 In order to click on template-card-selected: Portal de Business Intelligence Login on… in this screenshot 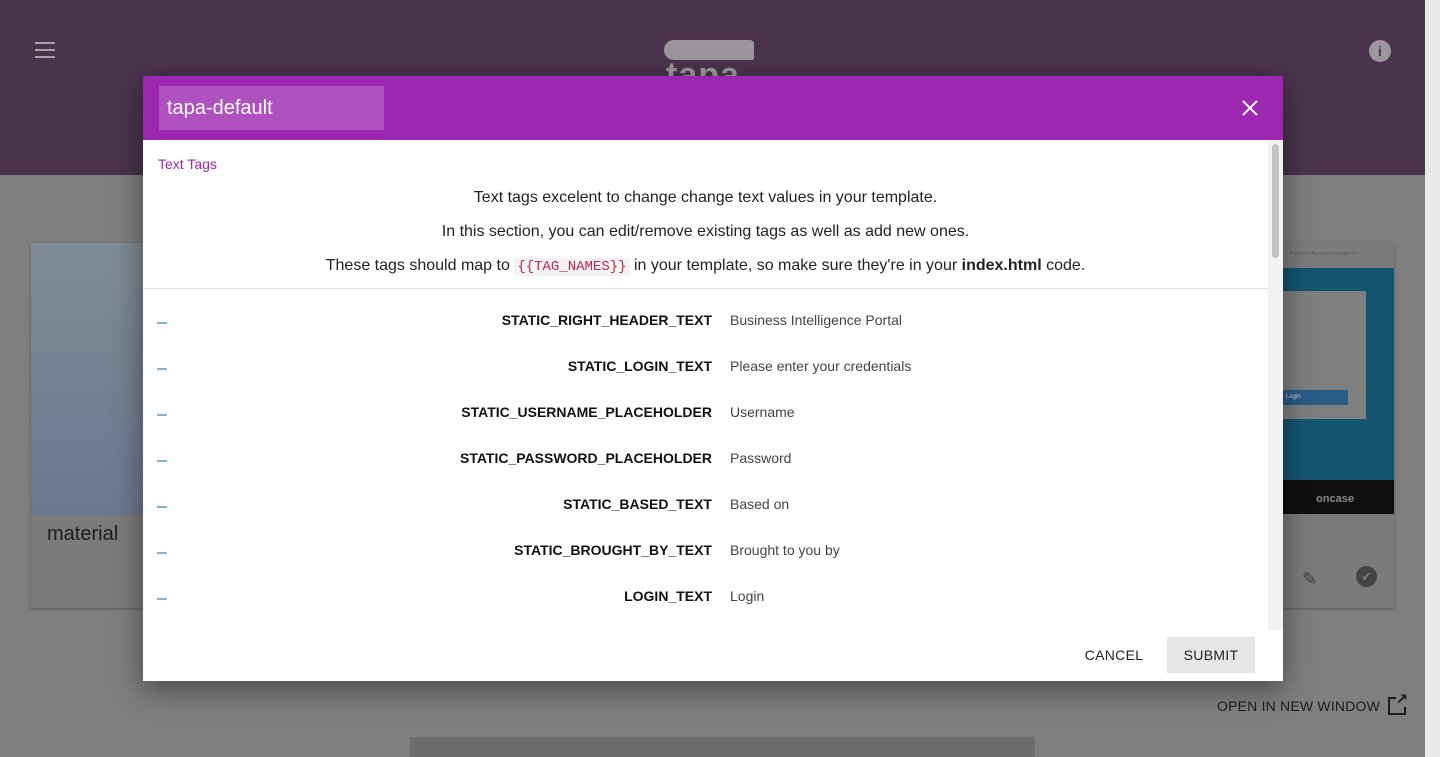, I will do `click(1335, 425)`.